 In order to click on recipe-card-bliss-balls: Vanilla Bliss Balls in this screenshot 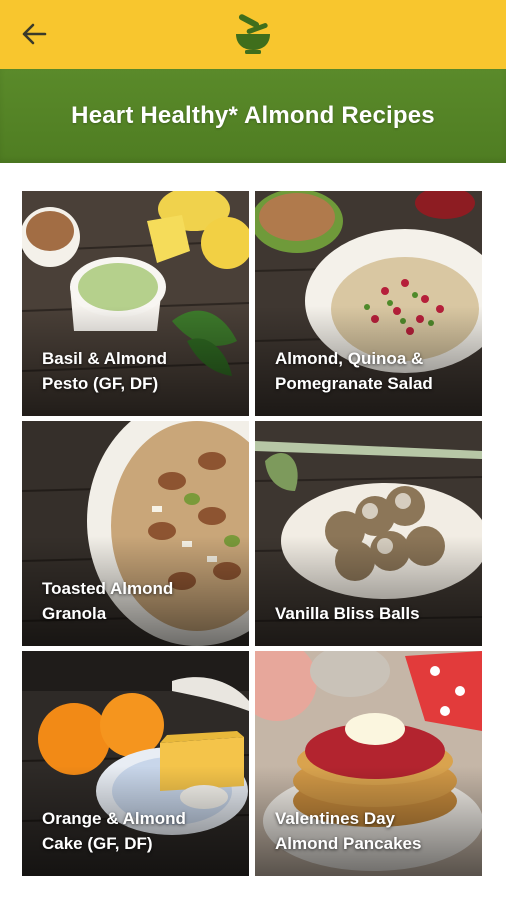, I will do `click(368, 533)`.